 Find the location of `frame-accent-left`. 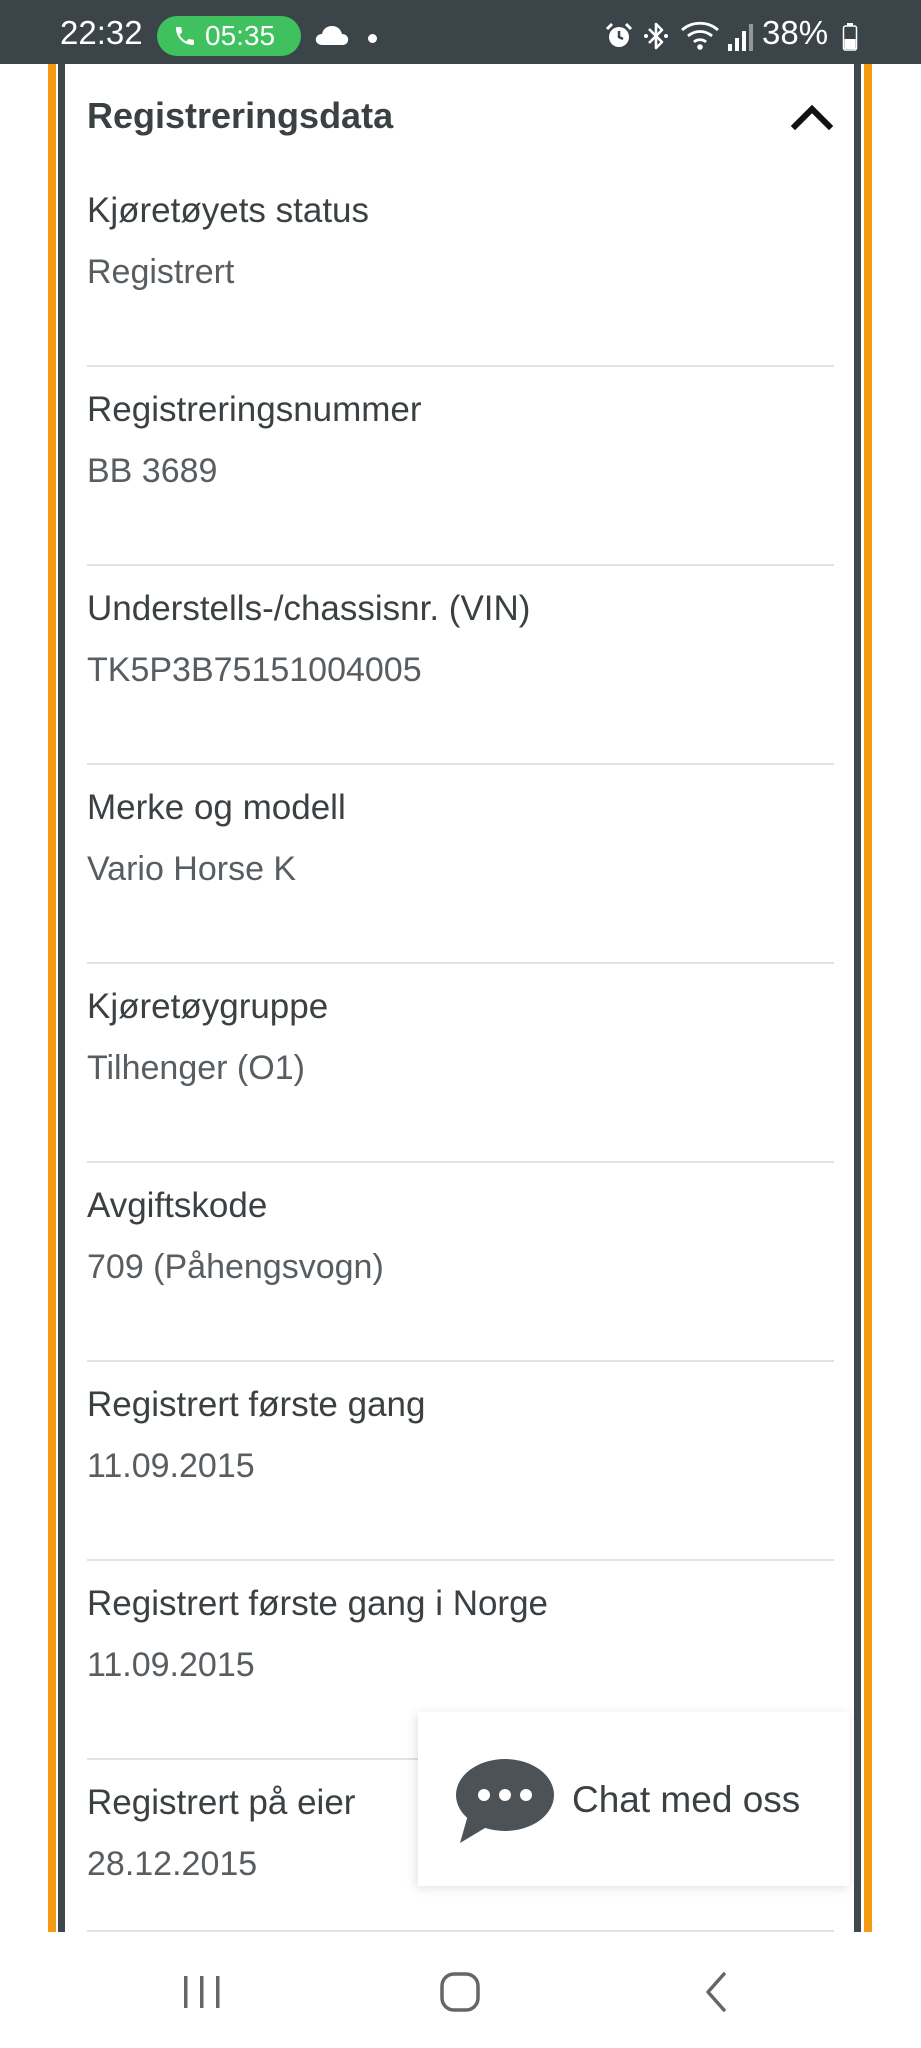

frame-accent-left is located at coordinates (52, 998).